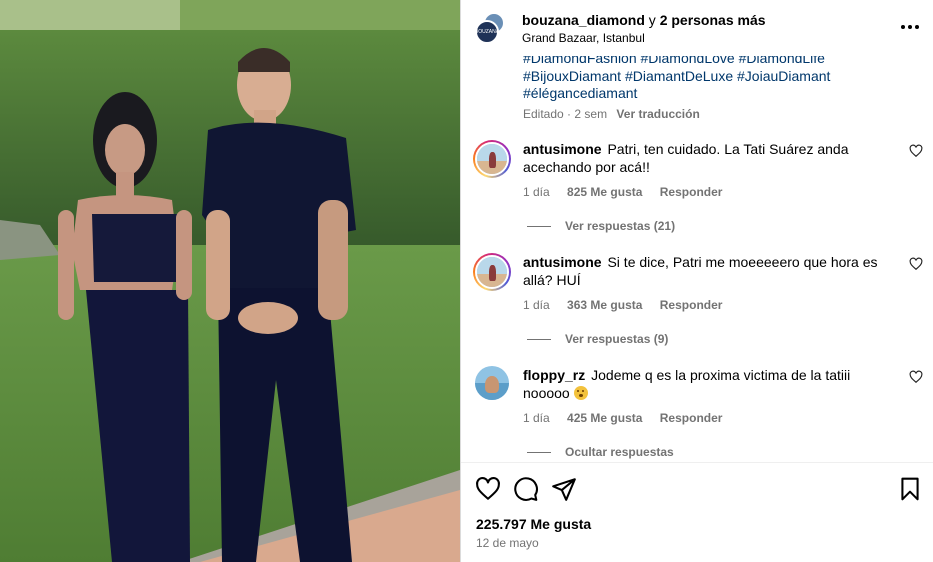 The height and width of the screenshot is (562, 933). Describe the element at coordinates (617, 339) in the screenshot. I see `view-replies-label: Ver respuestas (9)` at that location.